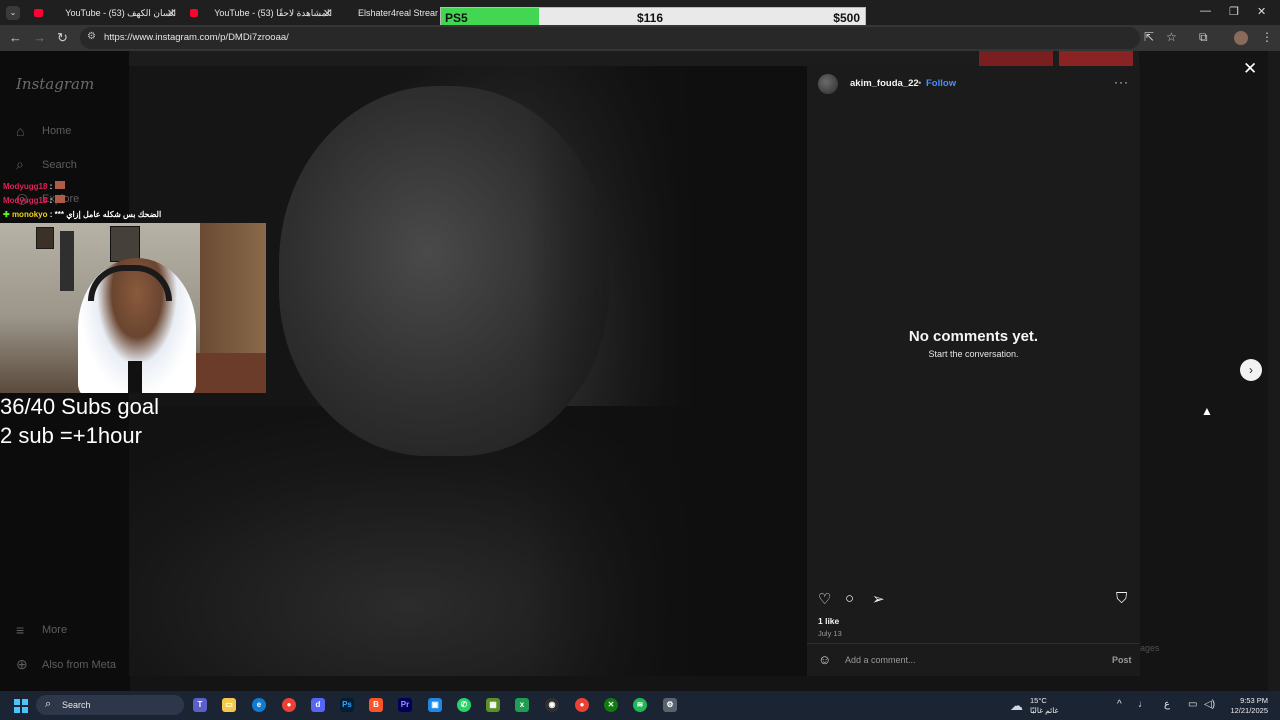 This screenshot has height=720, width=1280. What do you see at coordinates (398, 13) in the screenshot?
I see `tab-title: Elshater4real Stream` at bounding box center [398, 13].